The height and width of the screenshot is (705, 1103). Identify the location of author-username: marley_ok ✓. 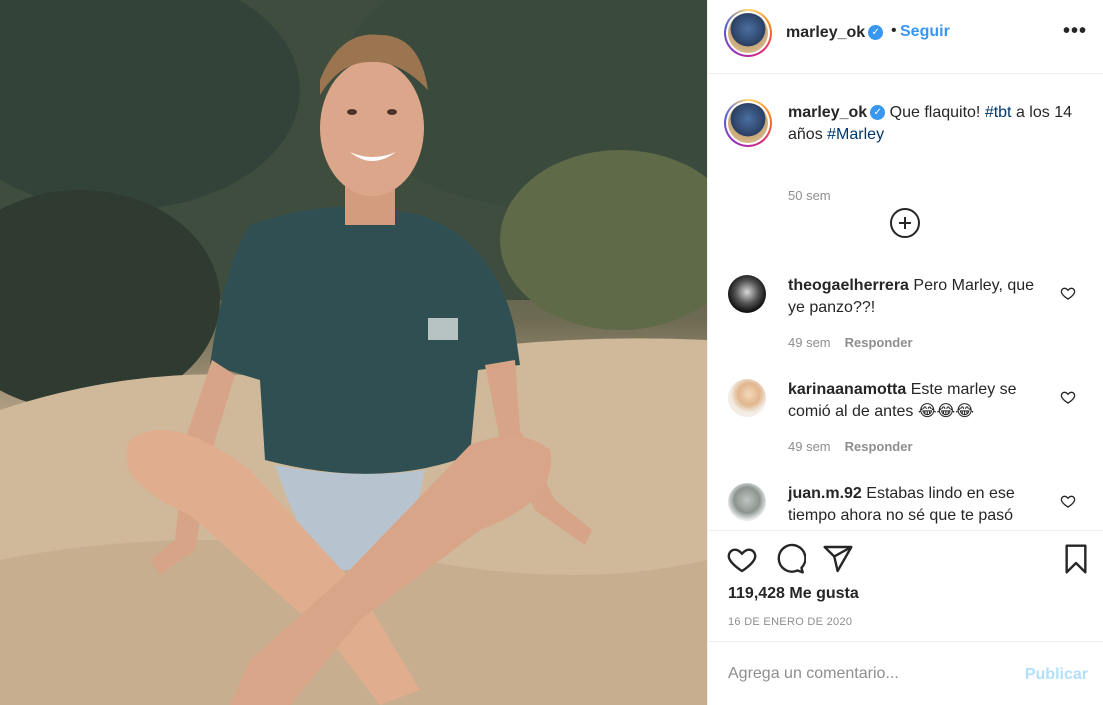
(835, 33).